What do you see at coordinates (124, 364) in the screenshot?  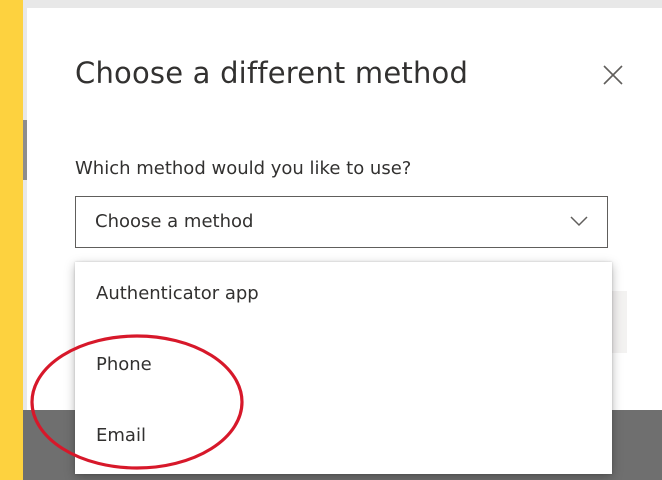 I see `option-label: Phone` at bounding box center [124, 364].